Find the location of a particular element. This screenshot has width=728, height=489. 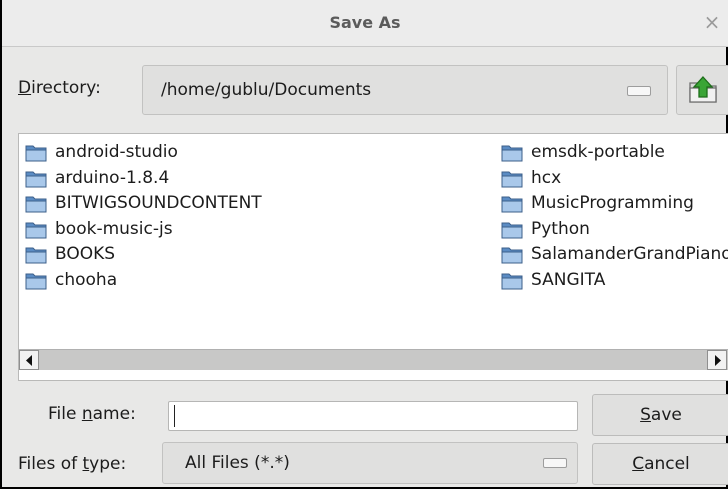

arrow-left-icon is located at coordinates (29, 360).